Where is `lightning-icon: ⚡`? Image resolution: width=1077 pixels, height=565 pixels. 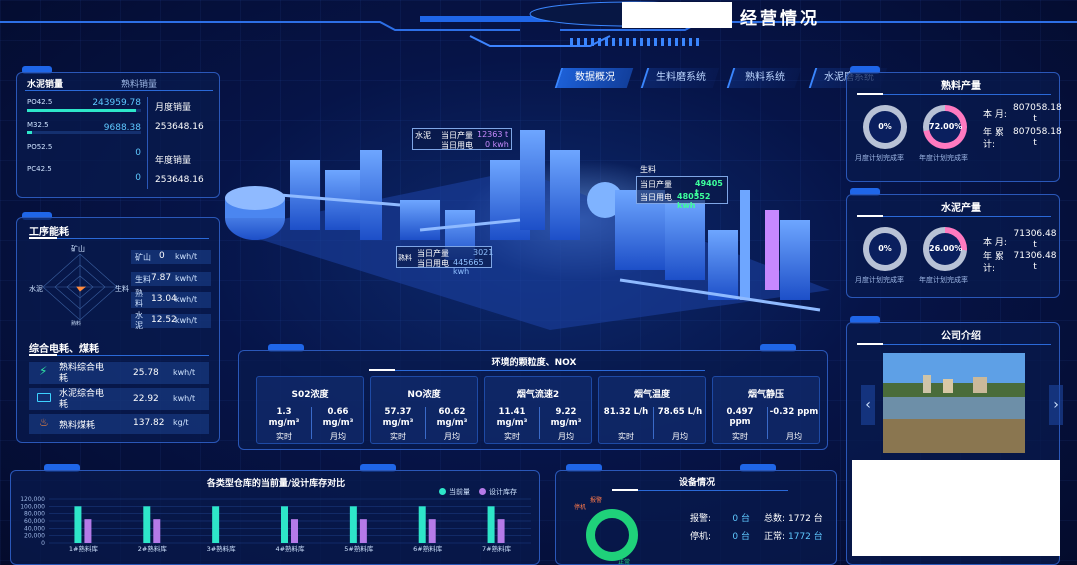
lightning-icon: ⚡ is located at coordinates (43, 371).